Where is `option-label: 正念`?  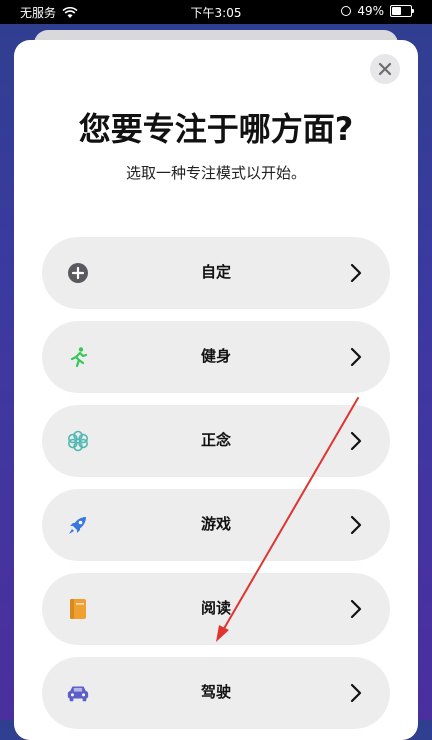 option-label: 正念 is located at coordinates (215, 440).